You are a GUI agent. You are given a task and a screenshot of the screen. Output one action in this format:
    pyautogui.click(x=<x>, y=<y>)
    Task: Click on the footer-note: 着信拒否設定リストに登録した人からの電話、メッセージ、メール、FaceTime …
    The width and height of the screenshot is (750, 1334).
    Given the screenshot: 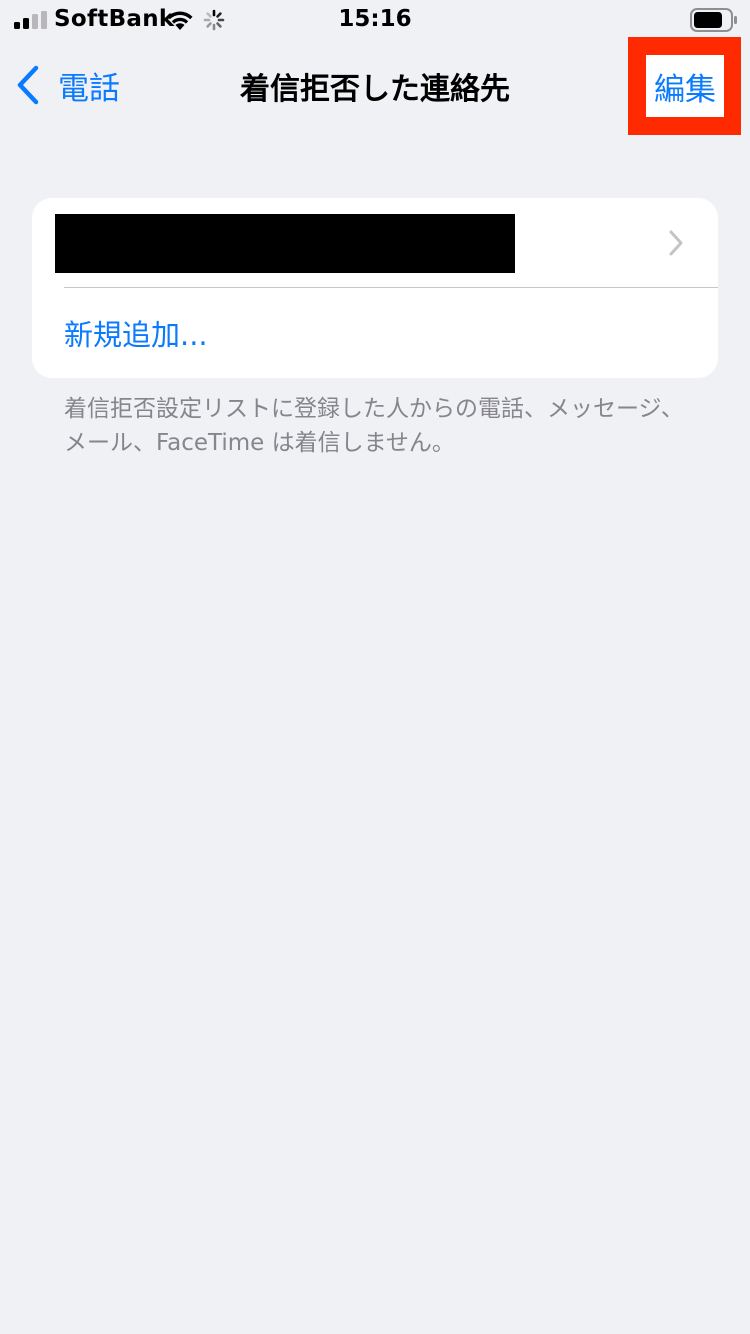 What is the action you would take?
    pyautogui.click(x=374, y=426)
    